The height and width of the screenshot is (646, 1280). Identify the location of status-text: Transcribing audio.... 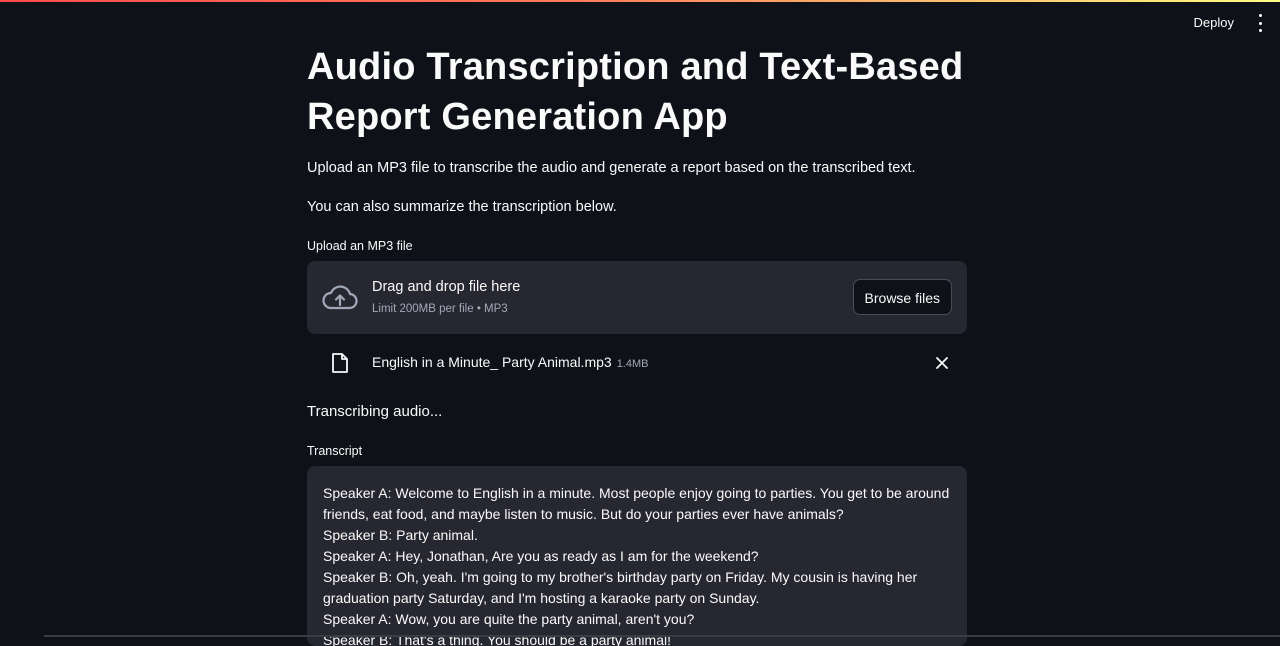
(375, 411).